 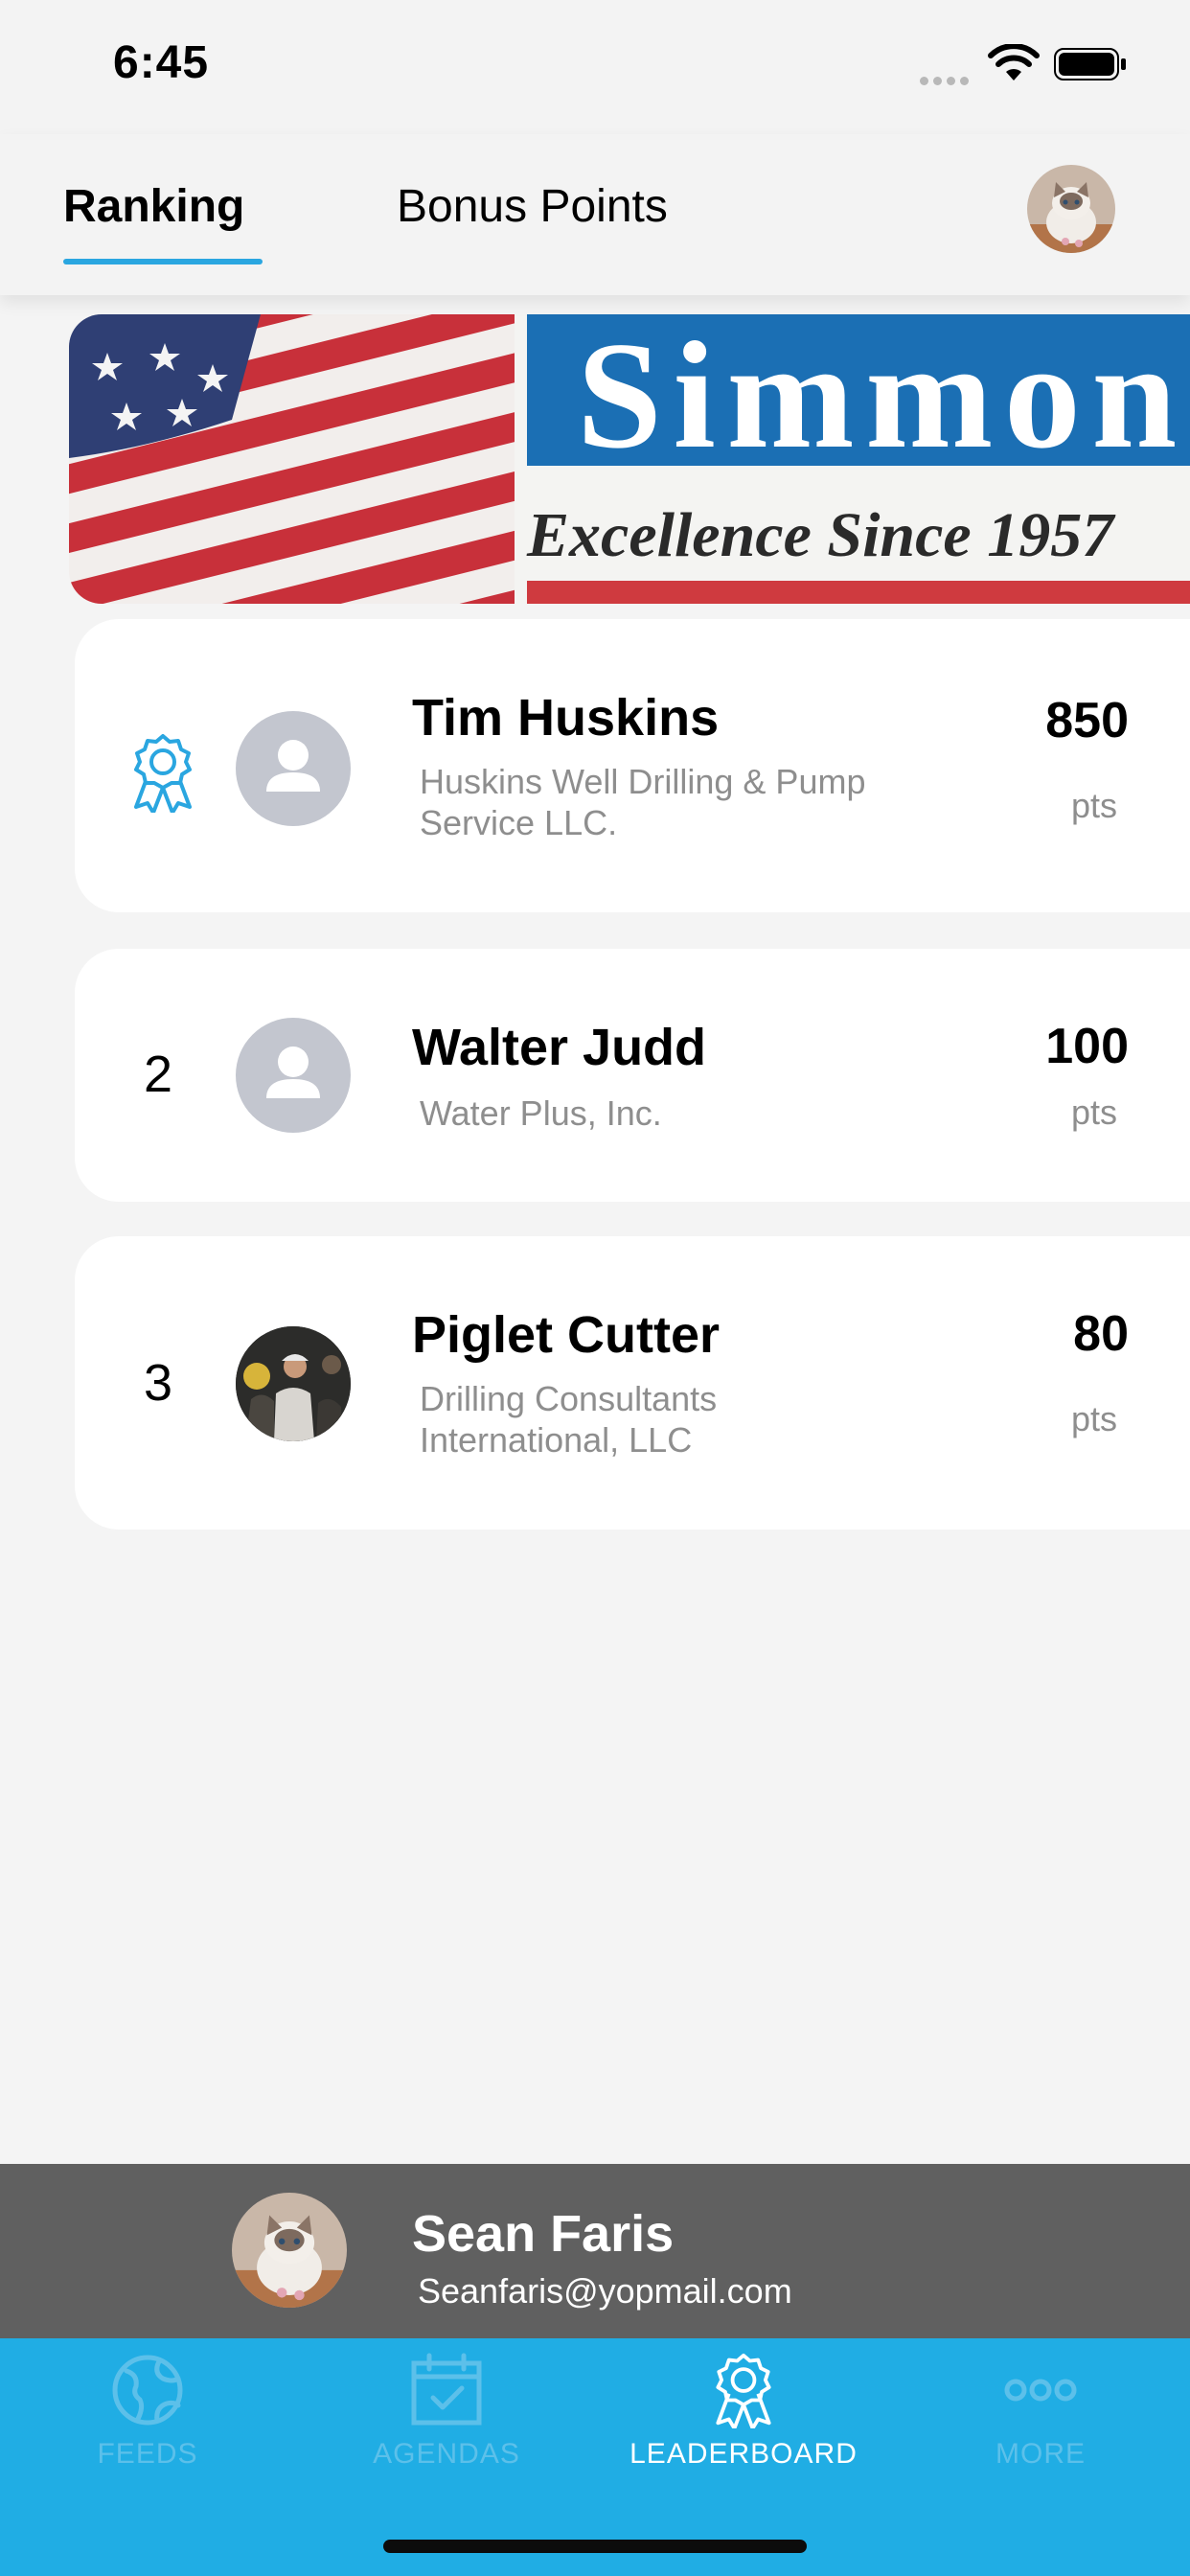 What do you see at coordinates (744, 2390) in the screenshot?
I see `award-icon` at bounding box center [744, 2390].